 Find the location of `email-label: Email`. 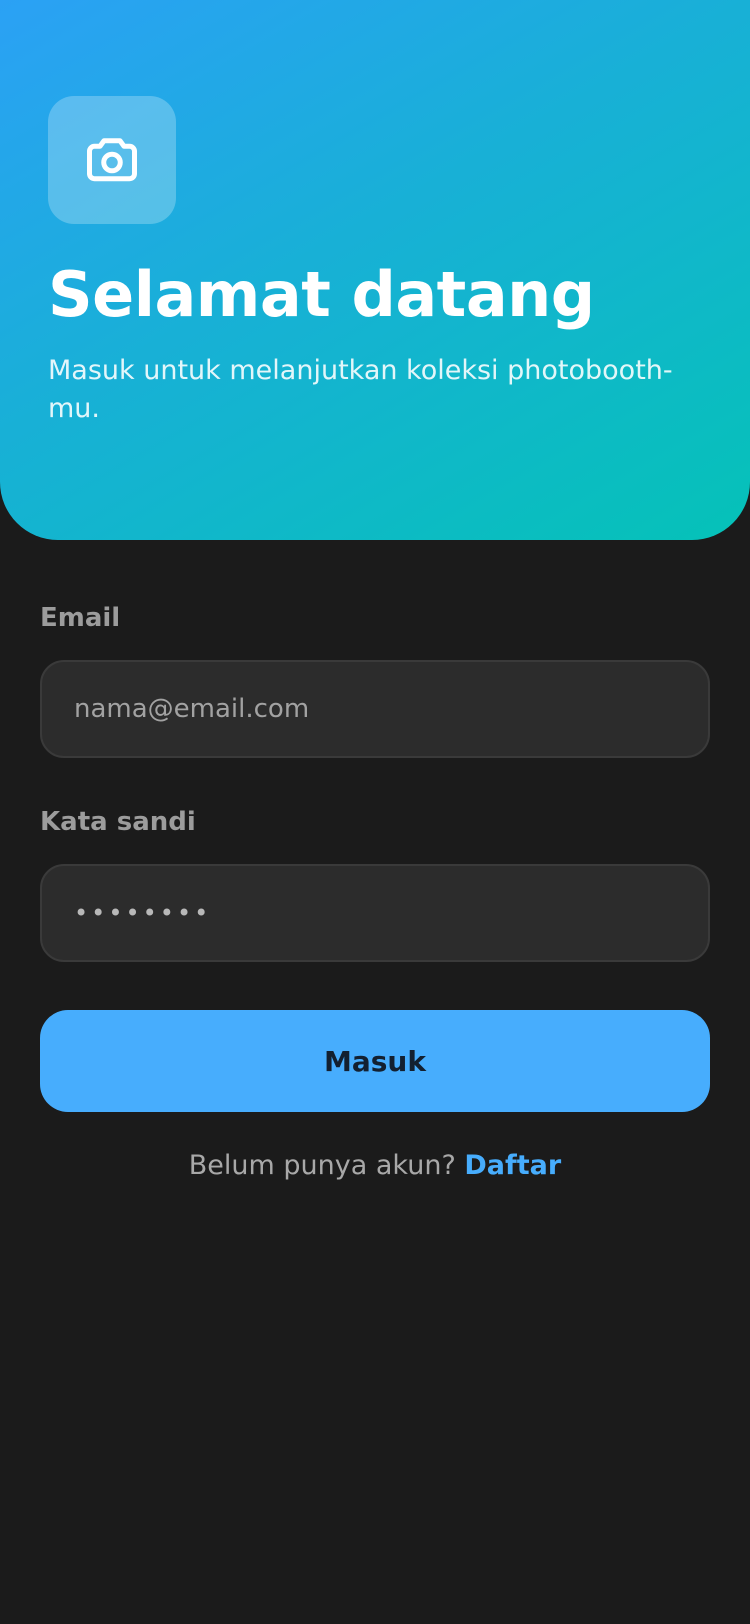

email-label: Email is located at coordinates (80, 618).